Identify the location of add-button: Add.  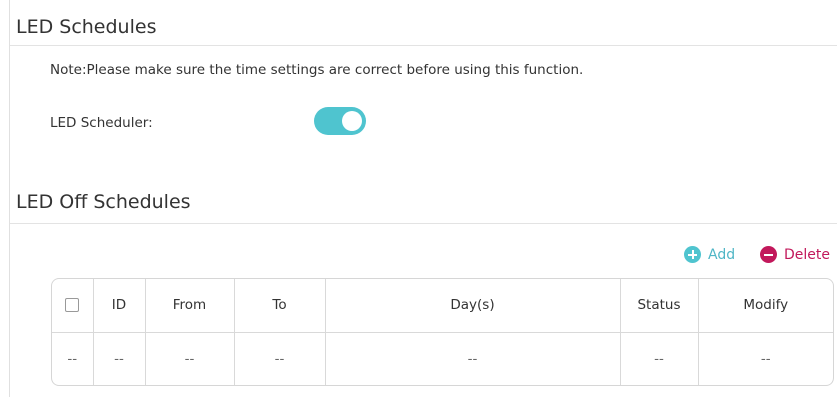
(709, 254).